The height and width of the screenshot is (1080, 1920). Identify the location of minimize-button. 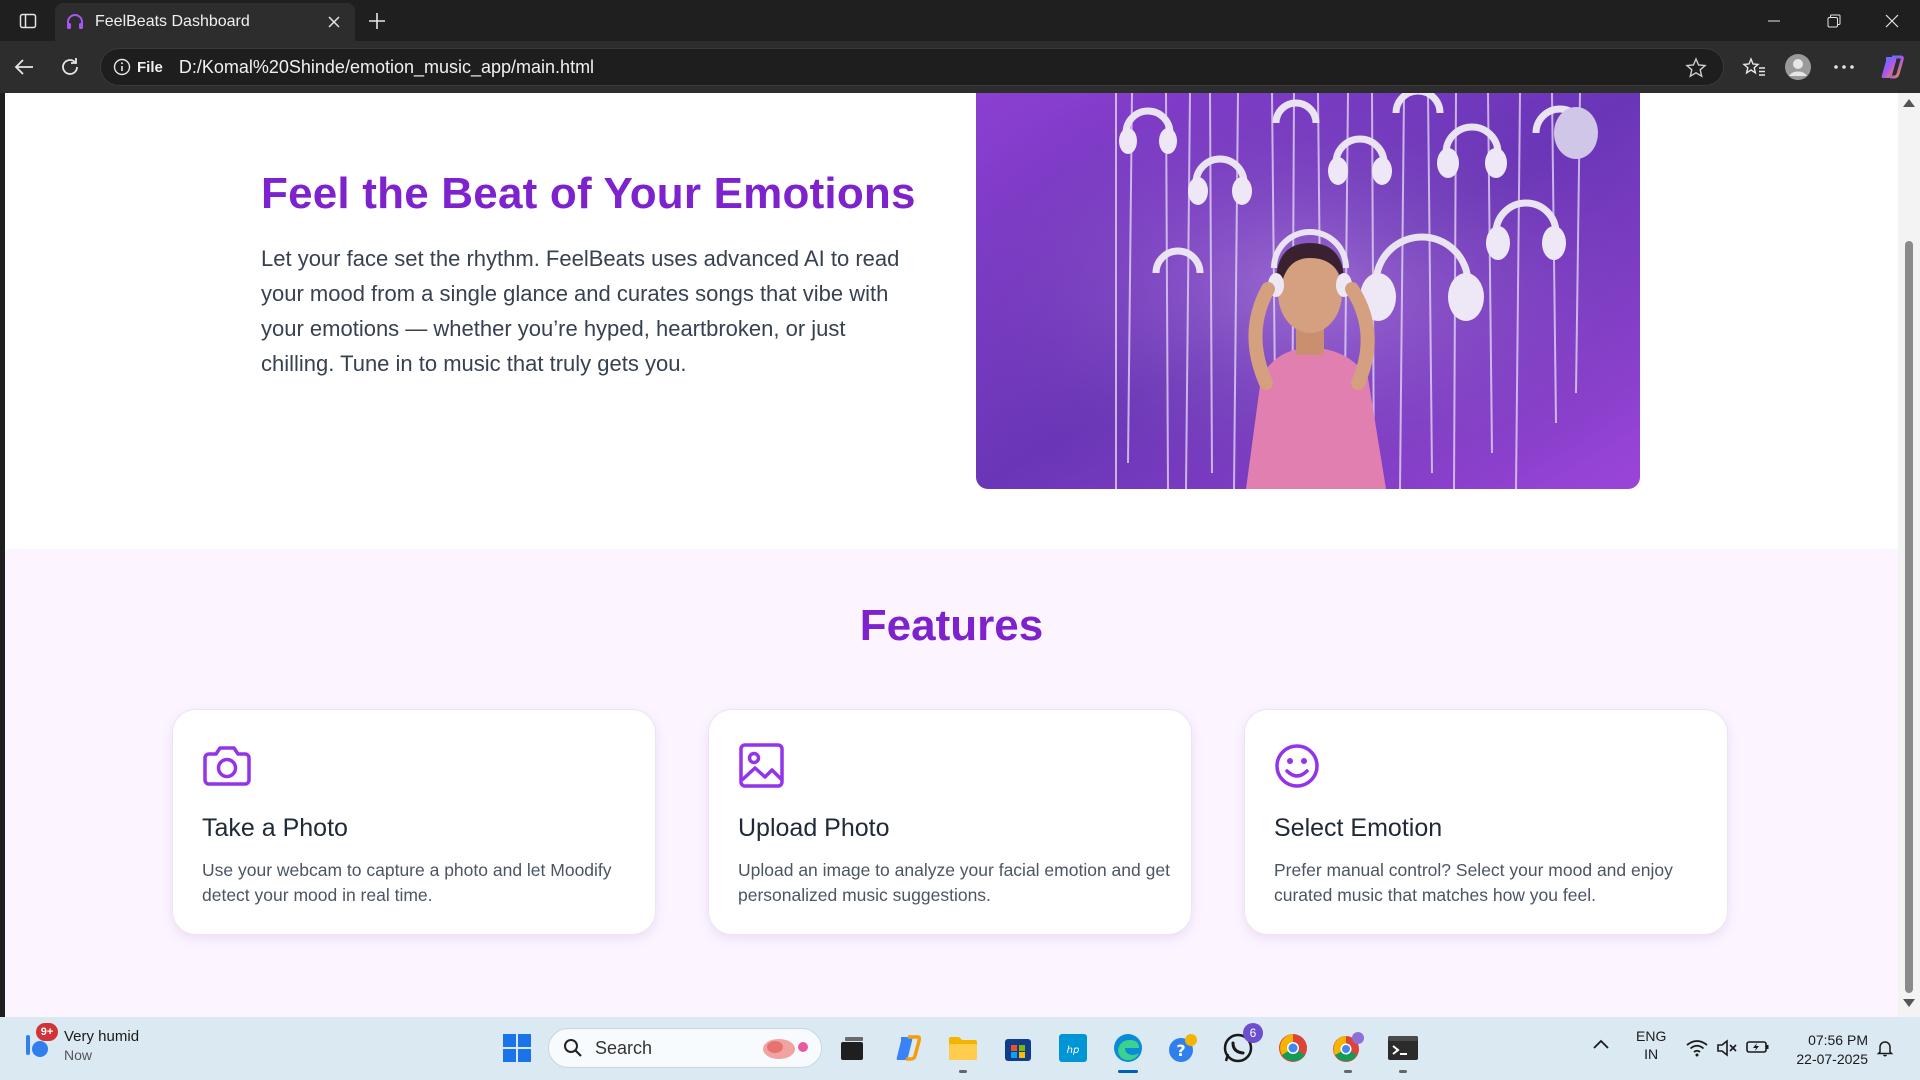
(1774, 20).